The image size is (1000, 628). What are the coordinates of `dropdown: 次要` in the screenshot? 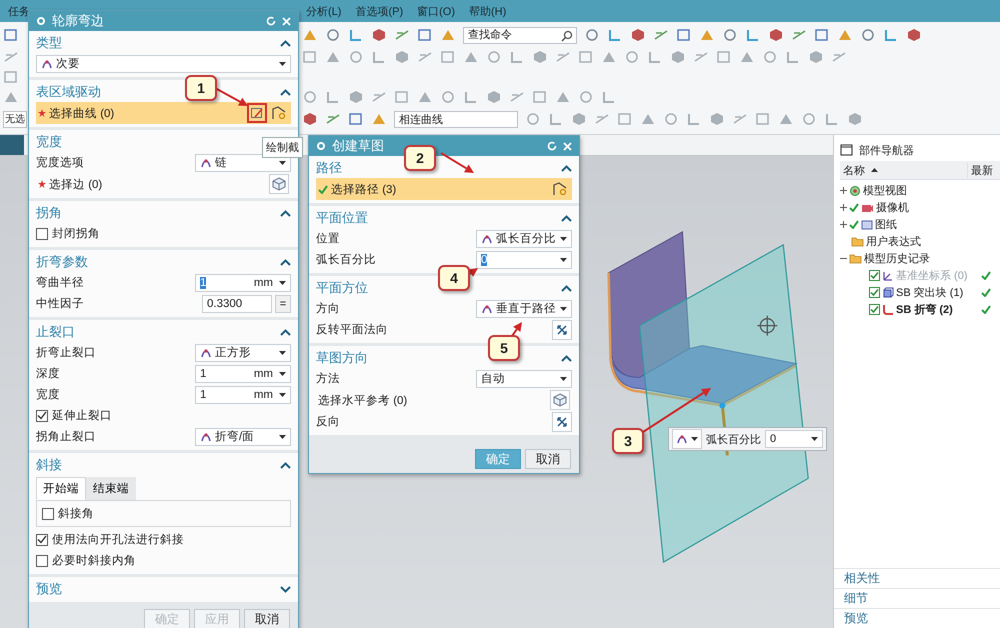 It's located at (163, 63).